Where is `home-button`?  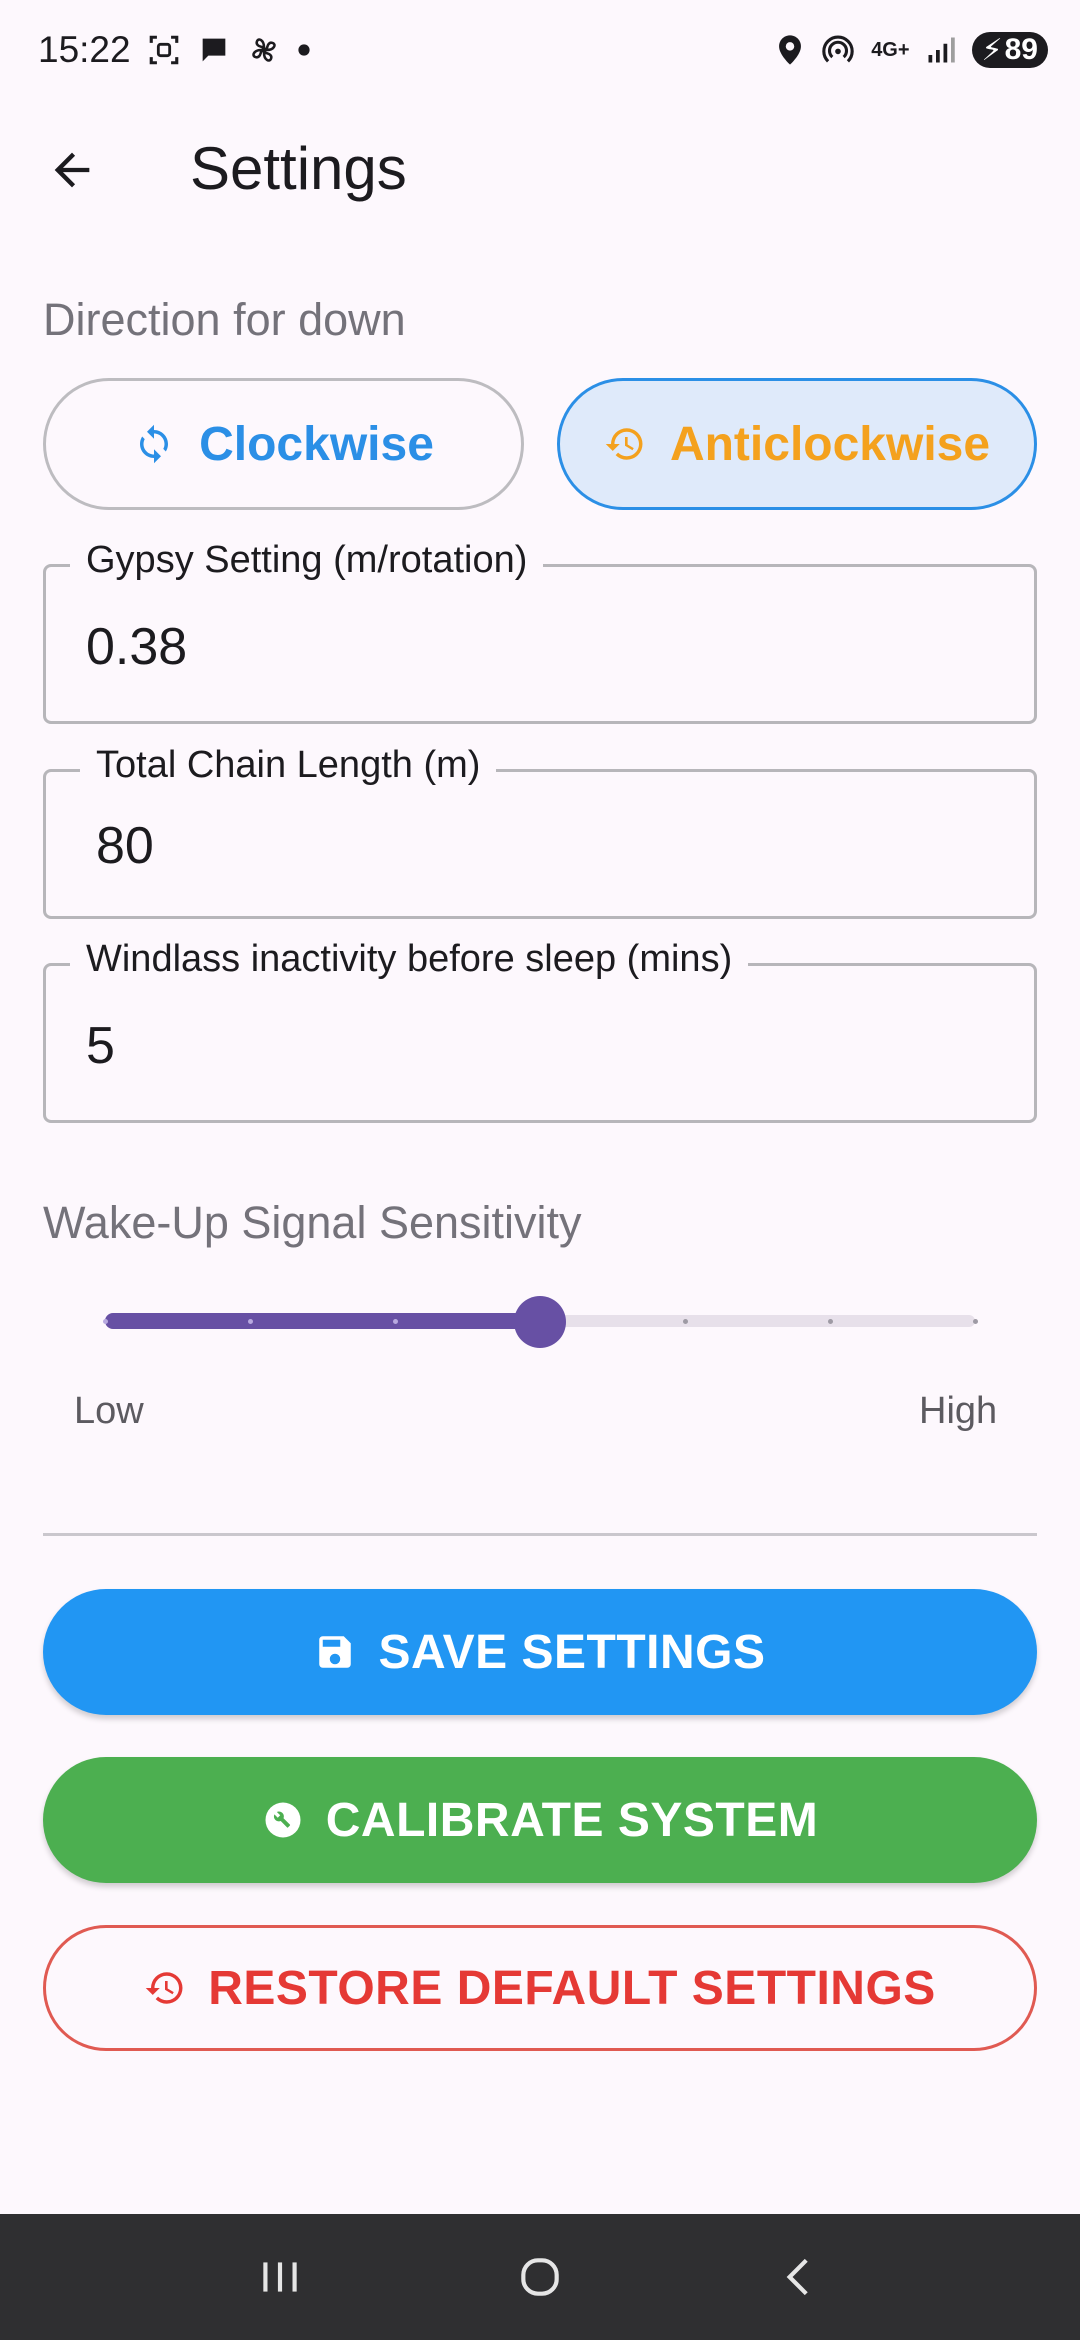 home-button is located at coordinates (540, 2277).